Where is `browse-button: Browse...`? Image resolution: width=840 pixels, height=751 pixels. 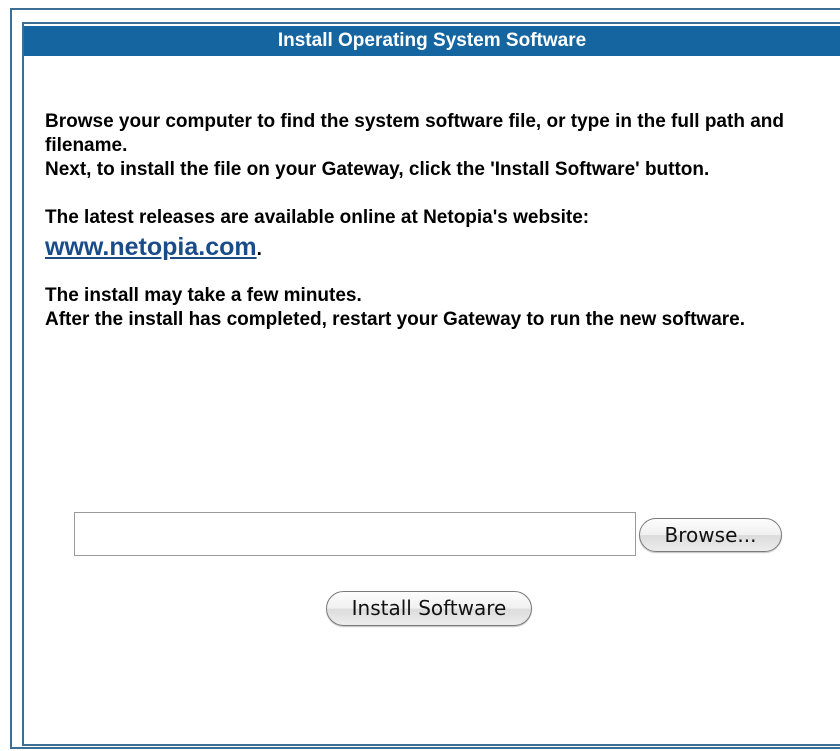
browse-button: Browse... is located at coordinates (710, 535).